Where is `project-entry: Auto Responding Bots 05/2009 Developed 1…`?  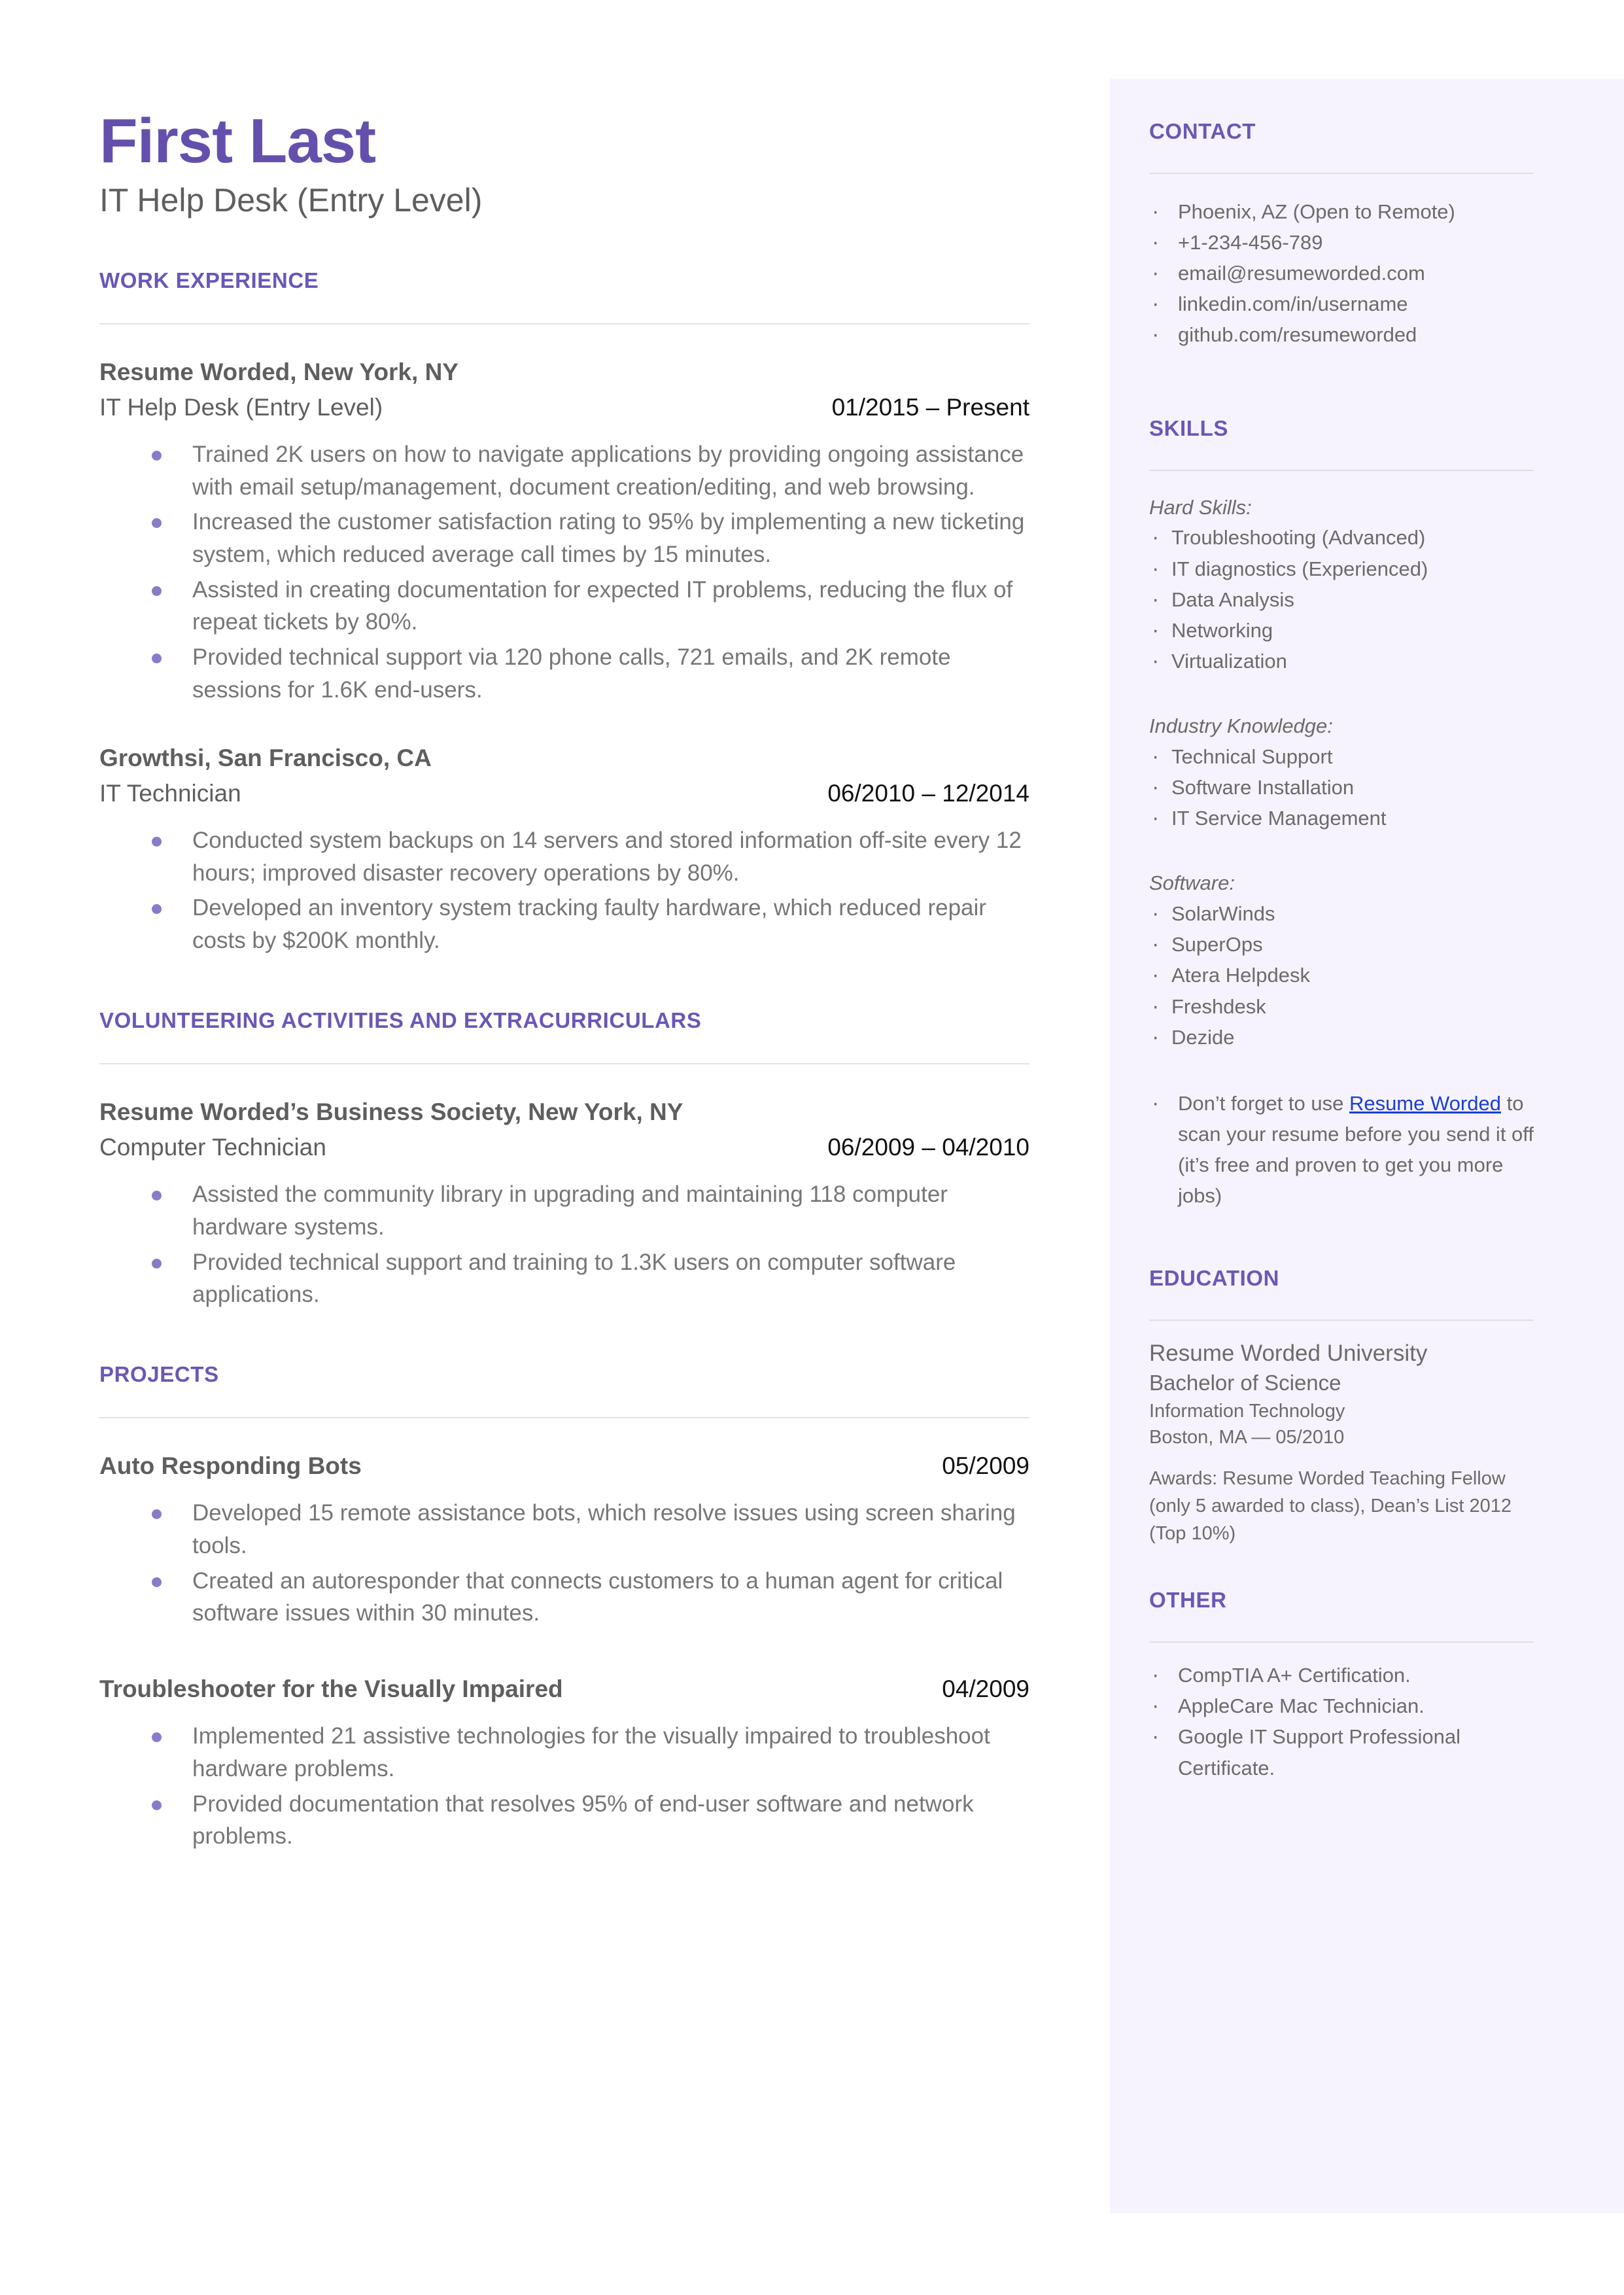
project-entry: Auto Responding Bots 05/2009 Developed 1… is located at coordinates (564, 1540).